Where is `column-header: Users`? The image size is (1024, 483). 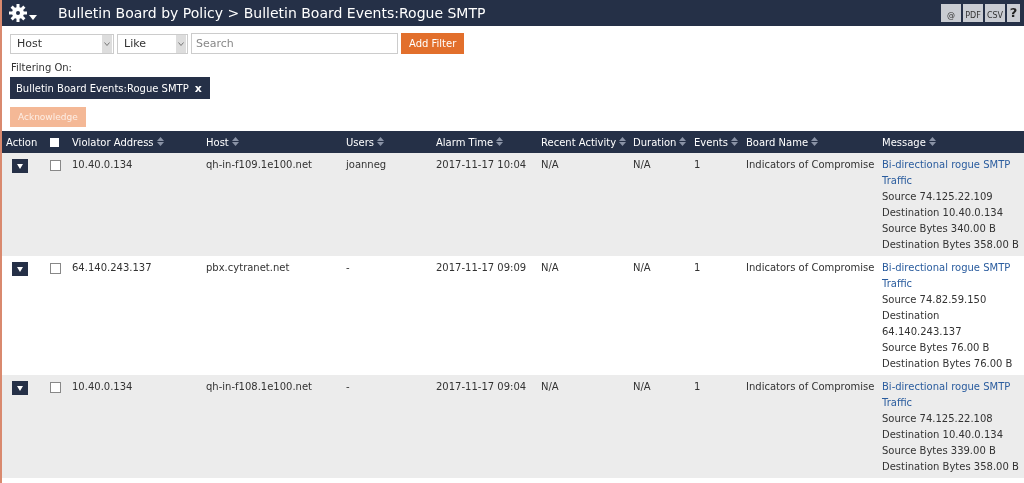
column-header: Users is located at coordinates (360, 142).